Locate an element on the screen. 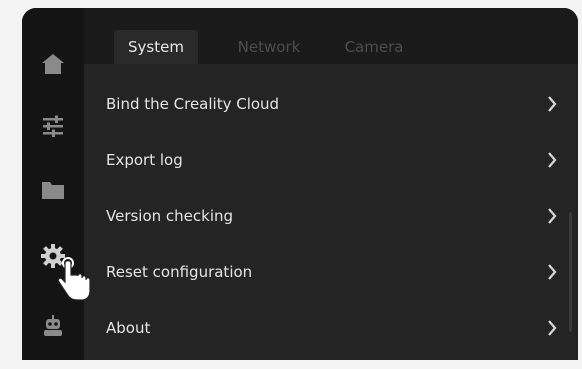 Image resolution: width=582 pixels, height=369 pixels. menu-item-bind-cloud: Bind the Creality Cloud is located at coordinates (331, 104).